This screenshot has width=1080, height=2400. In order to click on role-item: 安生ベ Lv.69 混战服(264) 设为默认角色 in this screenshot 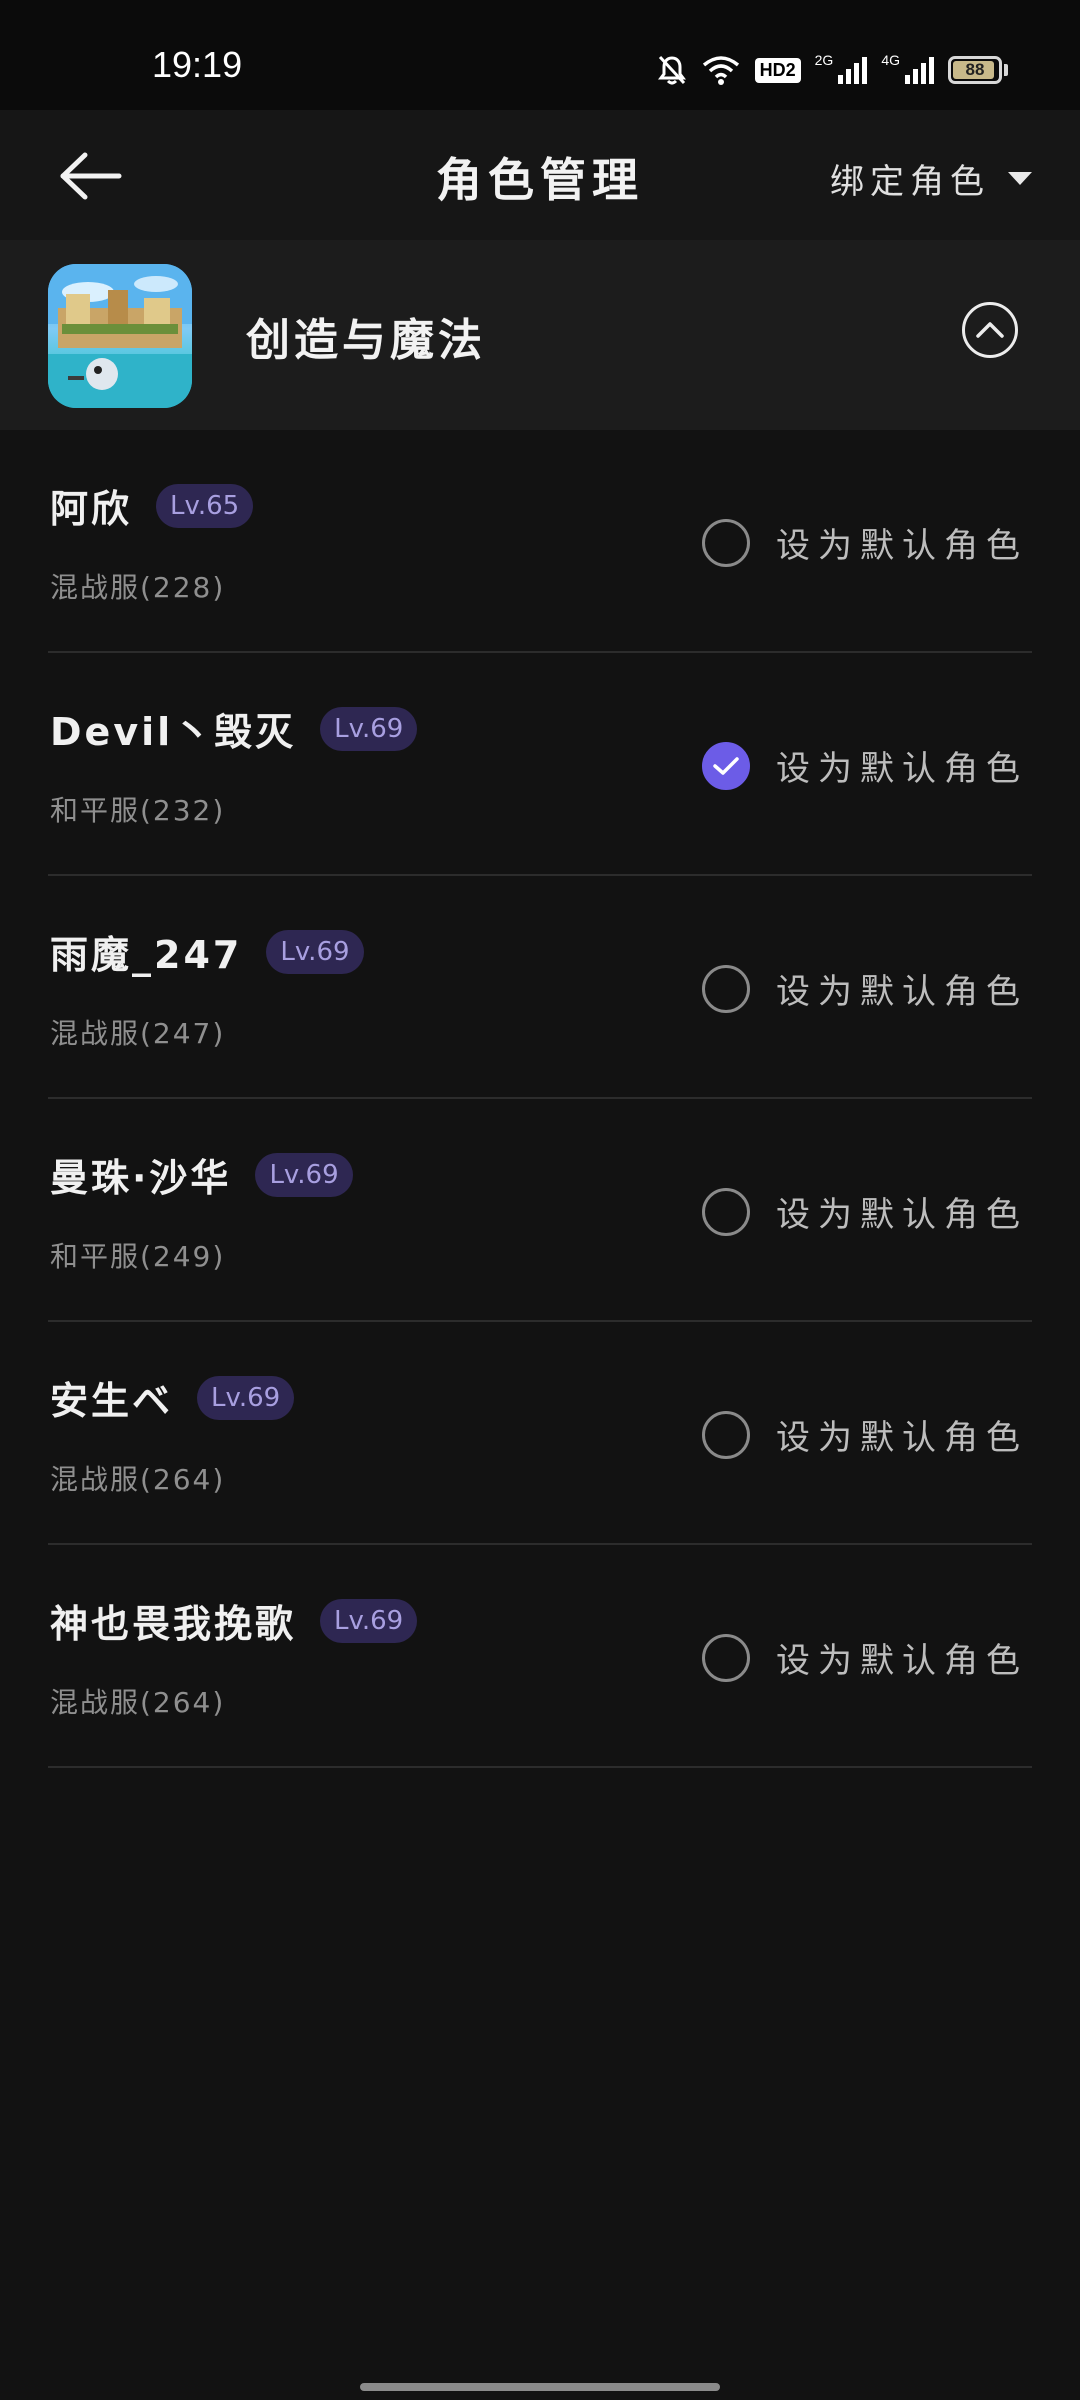, I will do `click(540, 1433)`.